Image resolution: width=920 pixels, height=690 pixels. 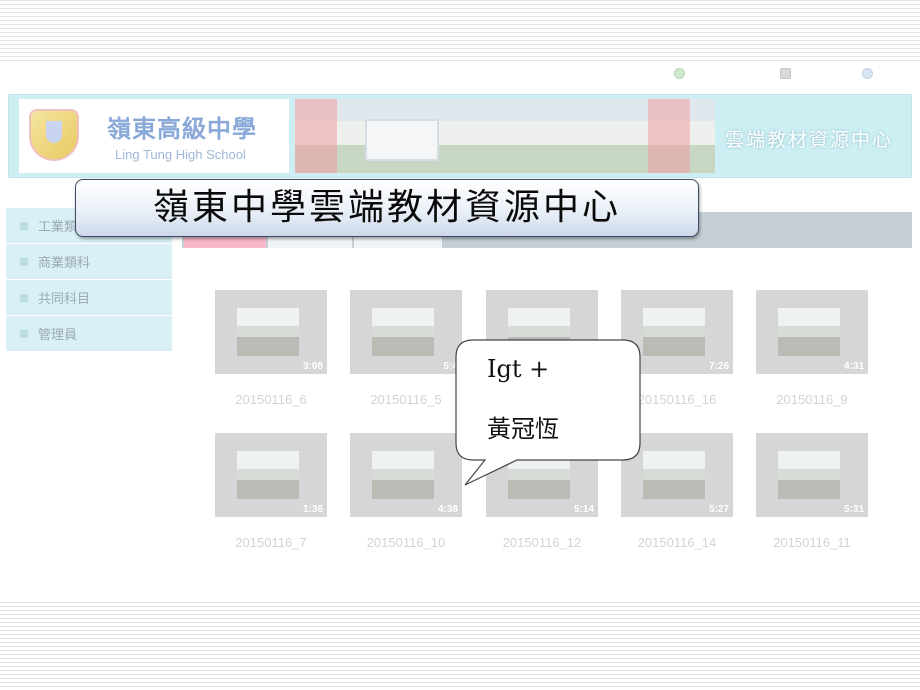 What do you see at coordinates (505, 136) in the screenshot?
I see `banner-photo` at bounding box center [505, 136].